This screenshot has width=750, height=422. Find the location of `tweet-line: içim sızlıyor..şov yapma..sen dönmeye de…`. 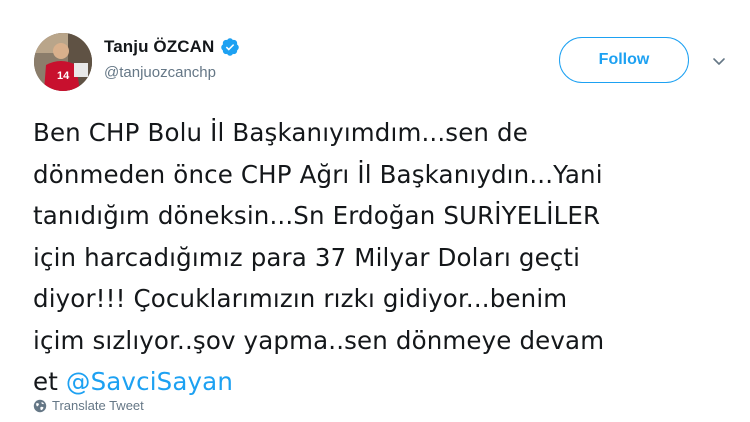

tweet-line: içim sızlıyor..şov yapma..sen dönmeye de… is located at coordinates (319, 340).